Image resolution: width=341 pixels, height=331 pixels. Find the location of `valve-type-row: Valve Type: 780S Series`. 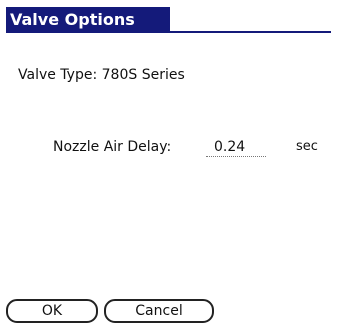

valve-type-row: Valve Type: 780S Series is located at coordinates (101, 75).